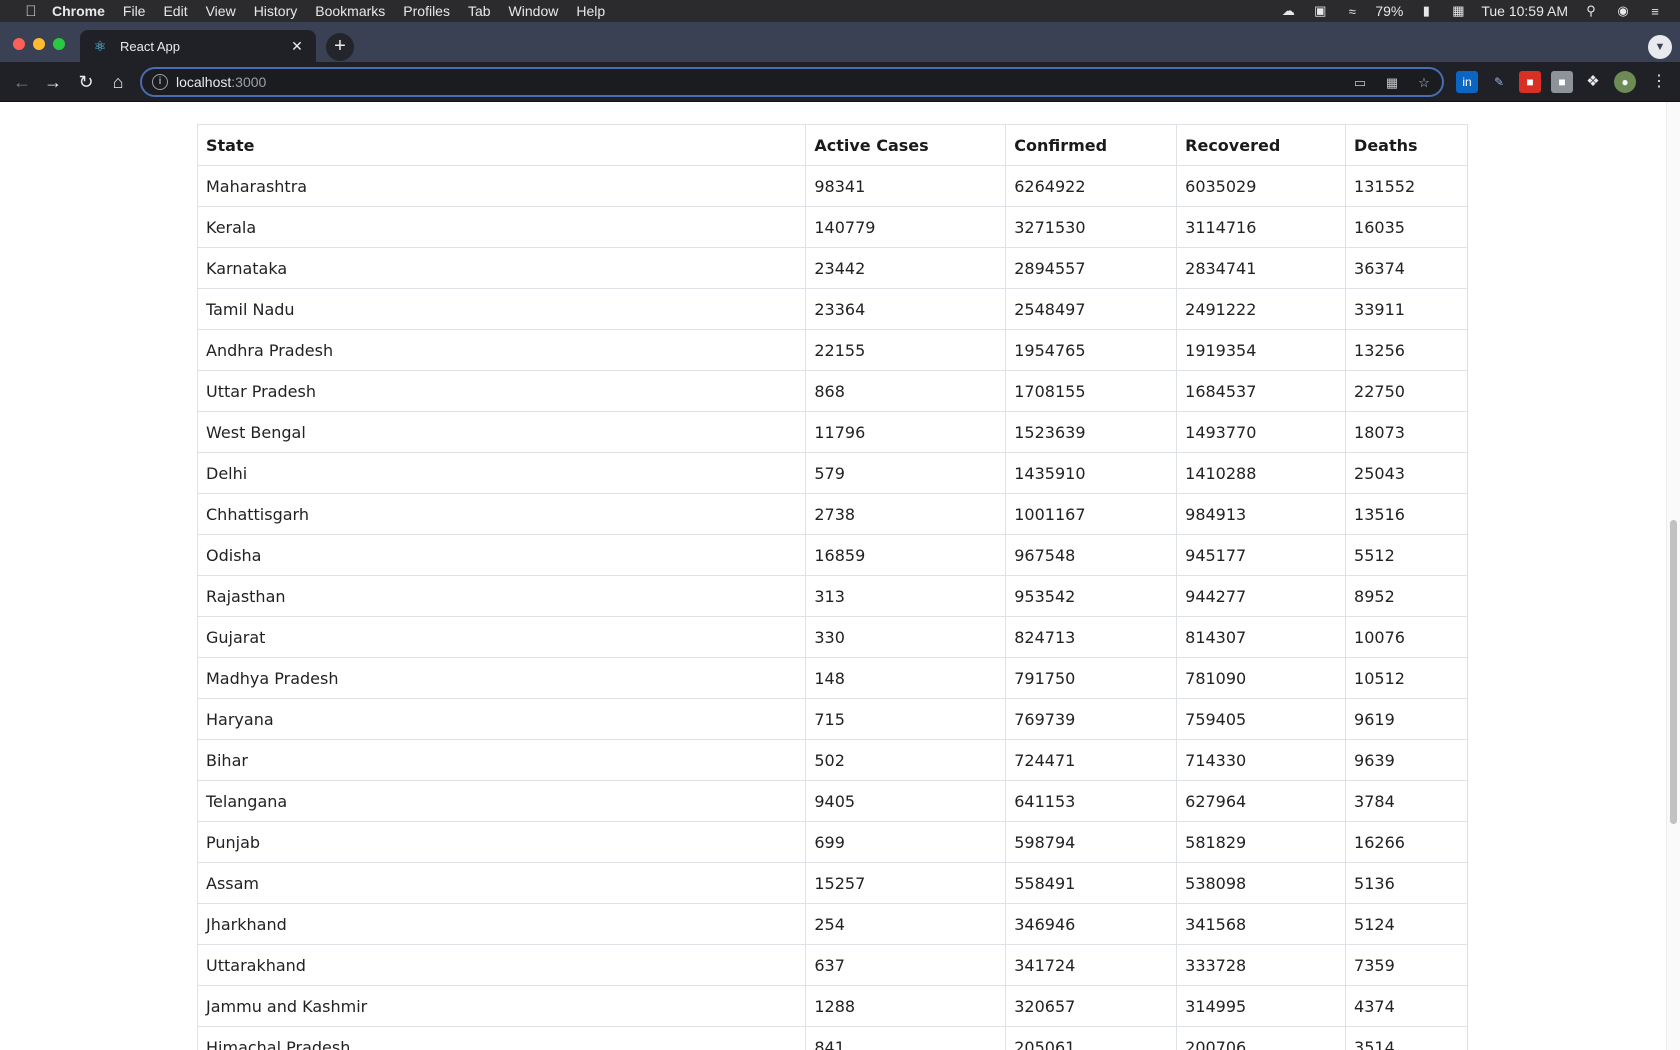  Describe the element at coordinates (340, 47) in the screenshot. I see `new-tab-button: +` at that location.